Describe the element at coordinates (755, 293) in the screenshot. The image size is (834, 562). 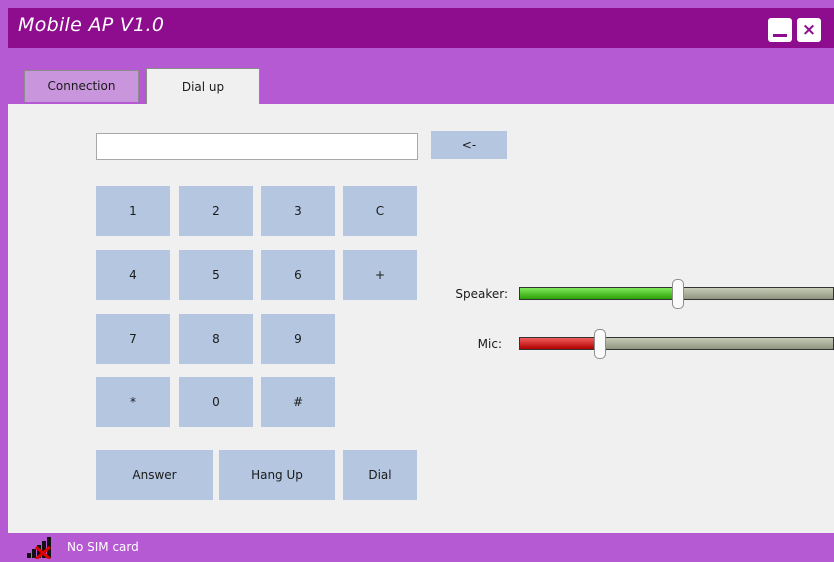
I see `speaker-track-remainder` at that location.